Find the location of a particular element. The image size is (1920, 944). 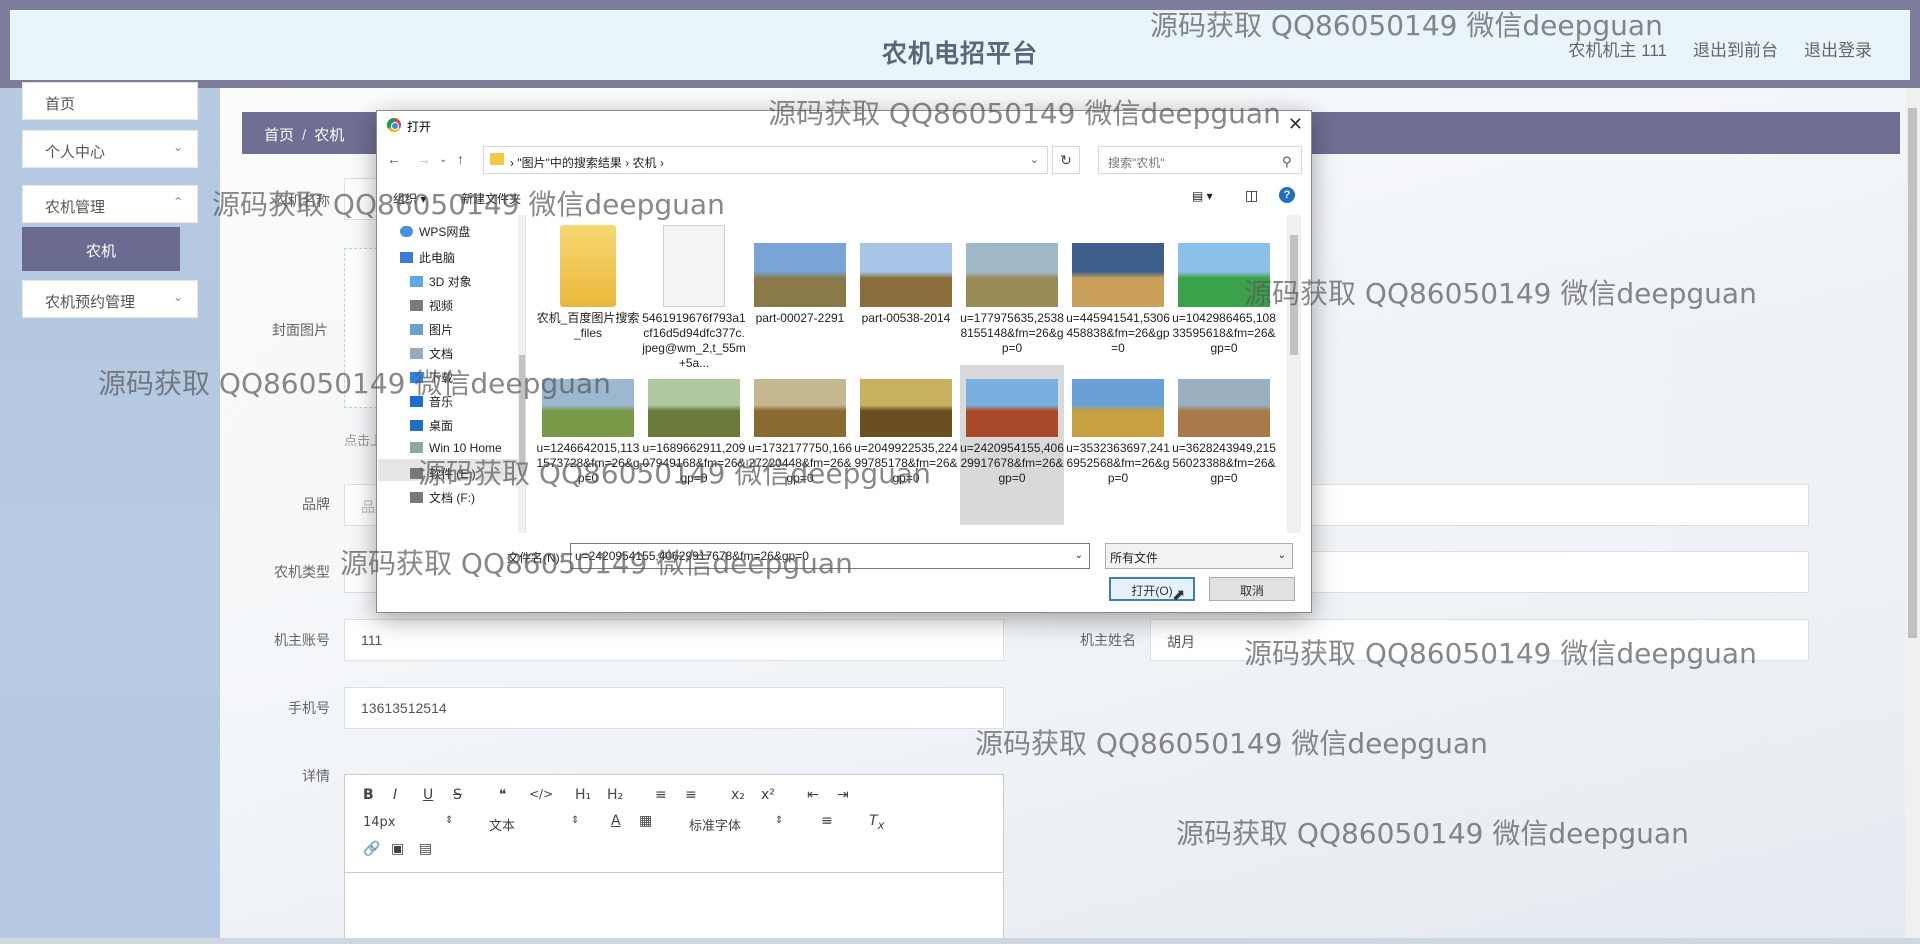

address-row: ← → ⌄ ↑ › "图片"中的搜索结果 › 农机 › ⌄ ↻ 搜索"农机" is located at coordinates (844, 159).